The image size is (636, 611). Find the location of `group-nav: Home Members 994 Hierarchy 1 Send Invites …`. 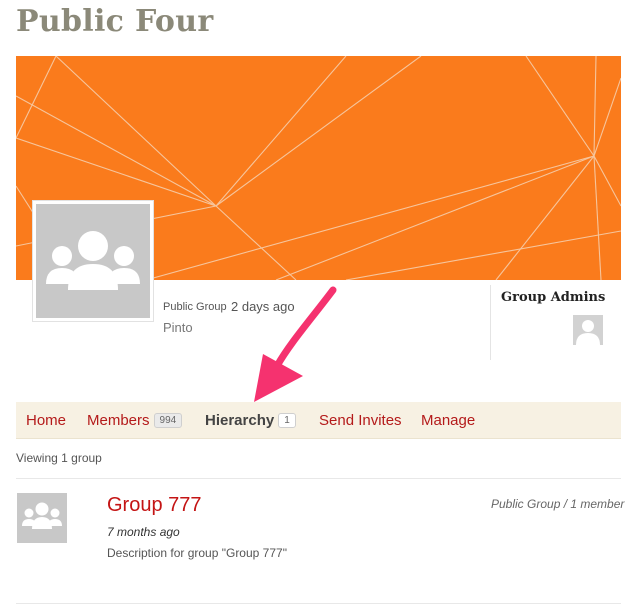

group-nav: Home Members 994 Hierarchy 1 Send Invites … is located at coordinates (318, 420).